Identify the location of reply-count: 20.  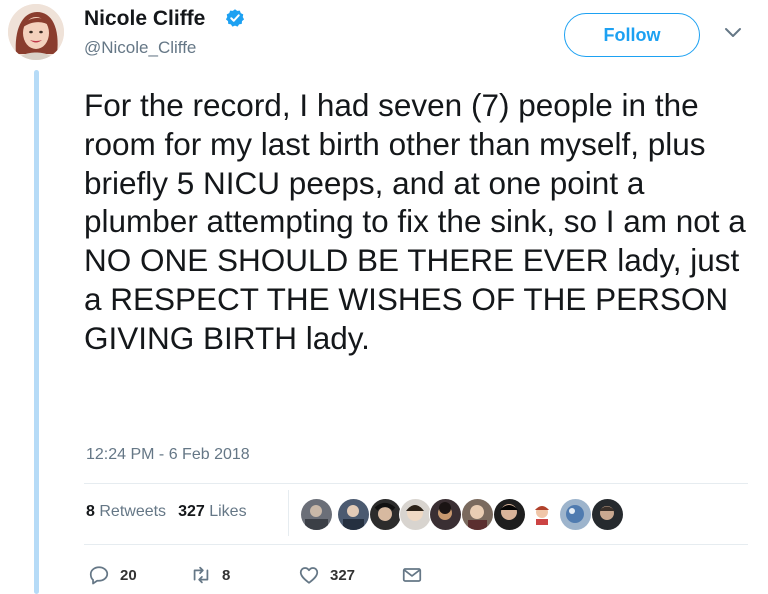
(128, 575).